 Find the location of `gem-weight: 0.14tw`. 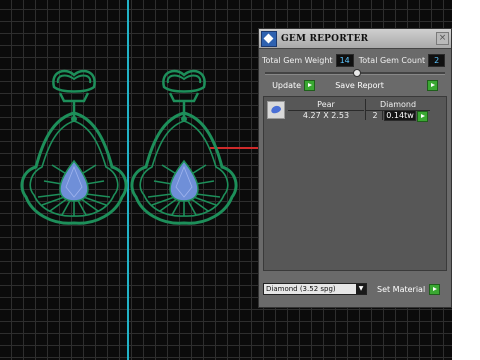

gem-weight: 0.14tw is located at coordinates (400, 115).